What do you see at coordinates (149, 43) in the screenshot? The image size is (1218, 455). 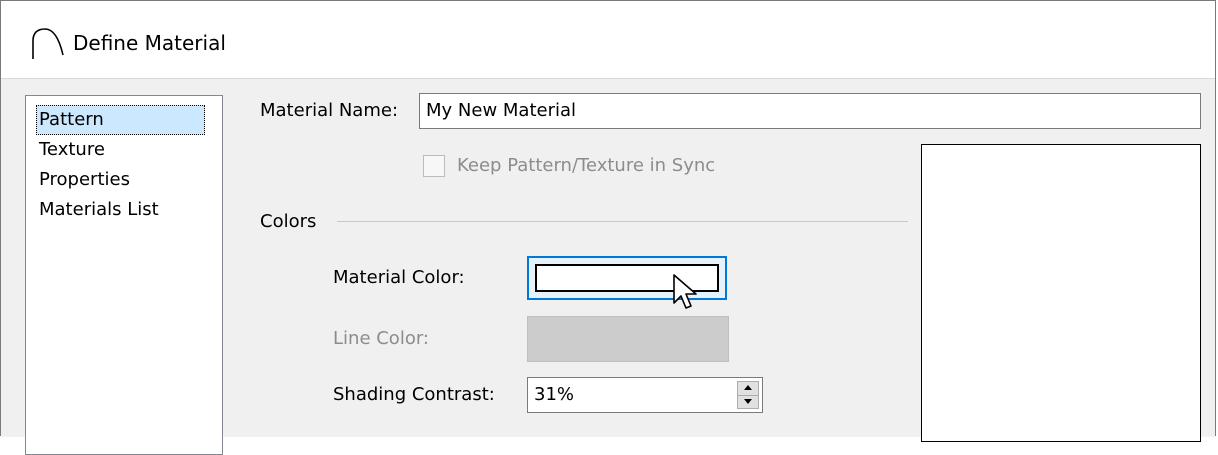 I see `window-title: Define Material` at bounding box center [149, 43].